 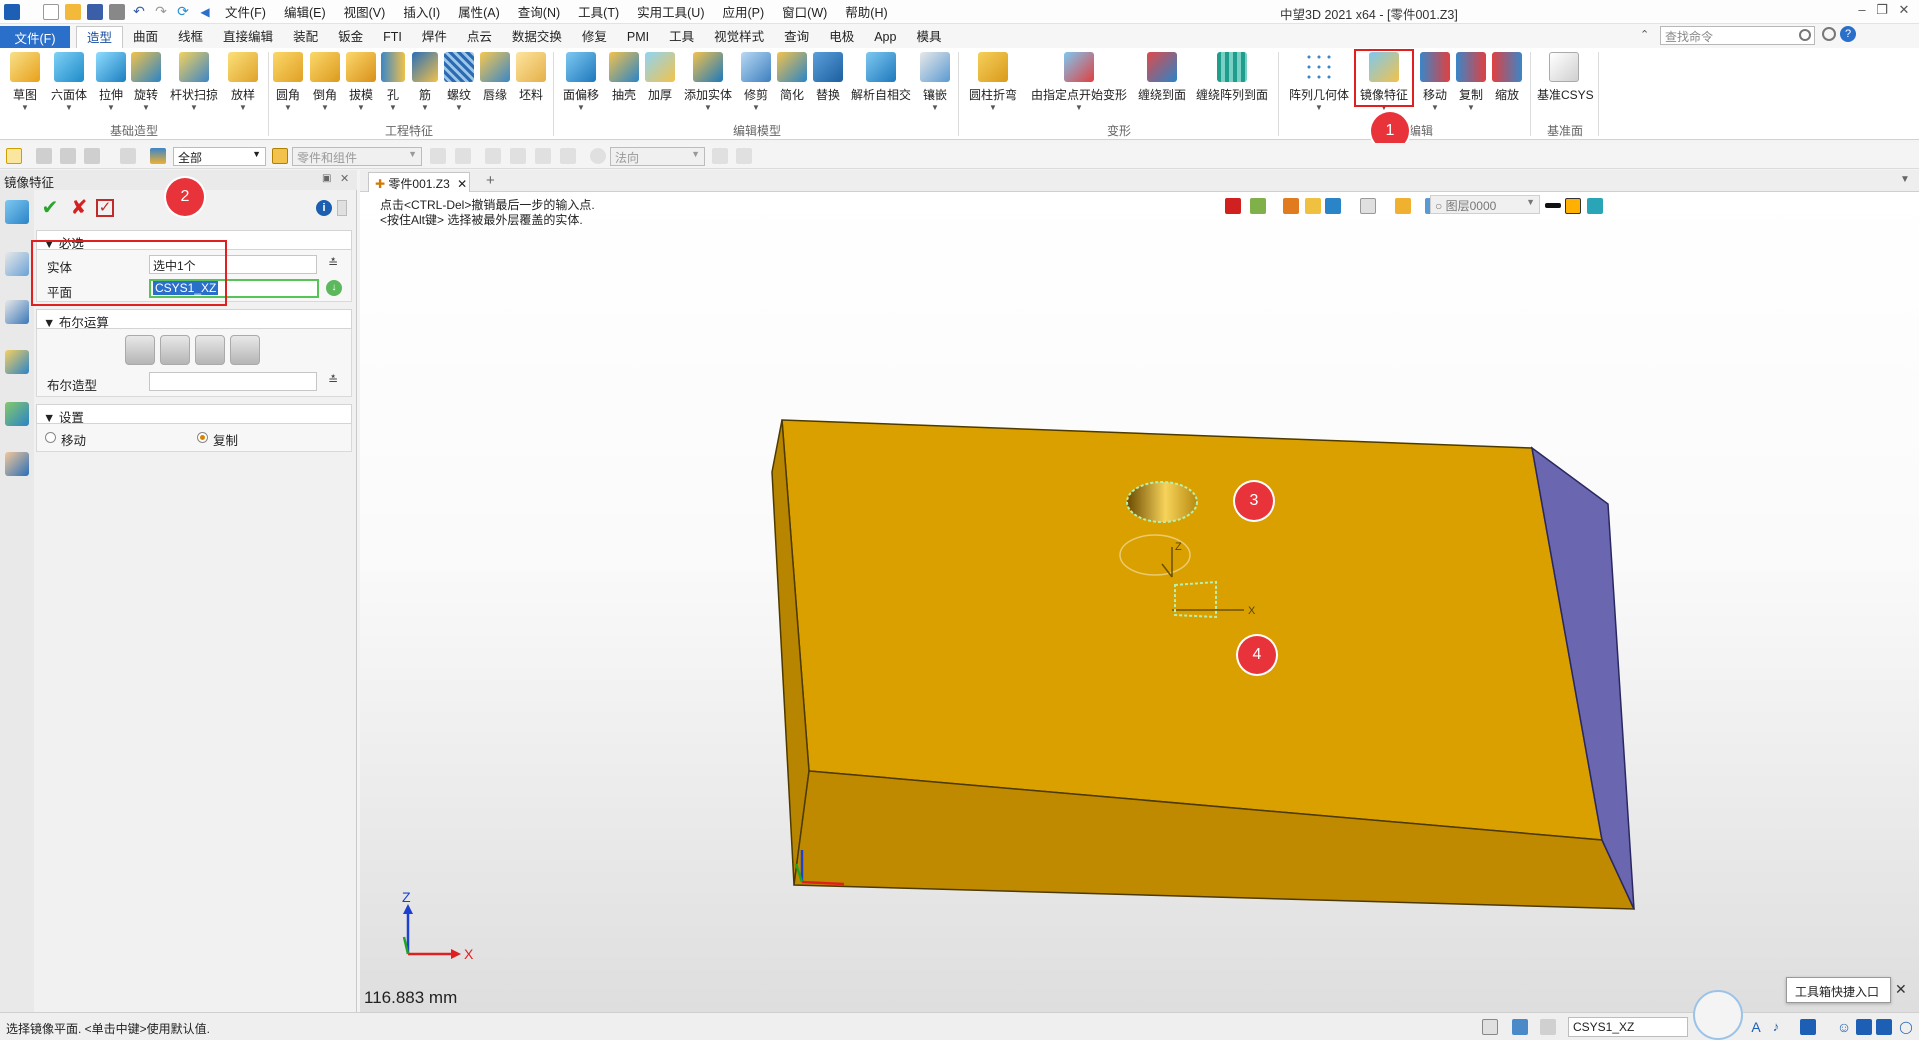 I want to click on back-icon: ◀, so click(x=205, y=12).